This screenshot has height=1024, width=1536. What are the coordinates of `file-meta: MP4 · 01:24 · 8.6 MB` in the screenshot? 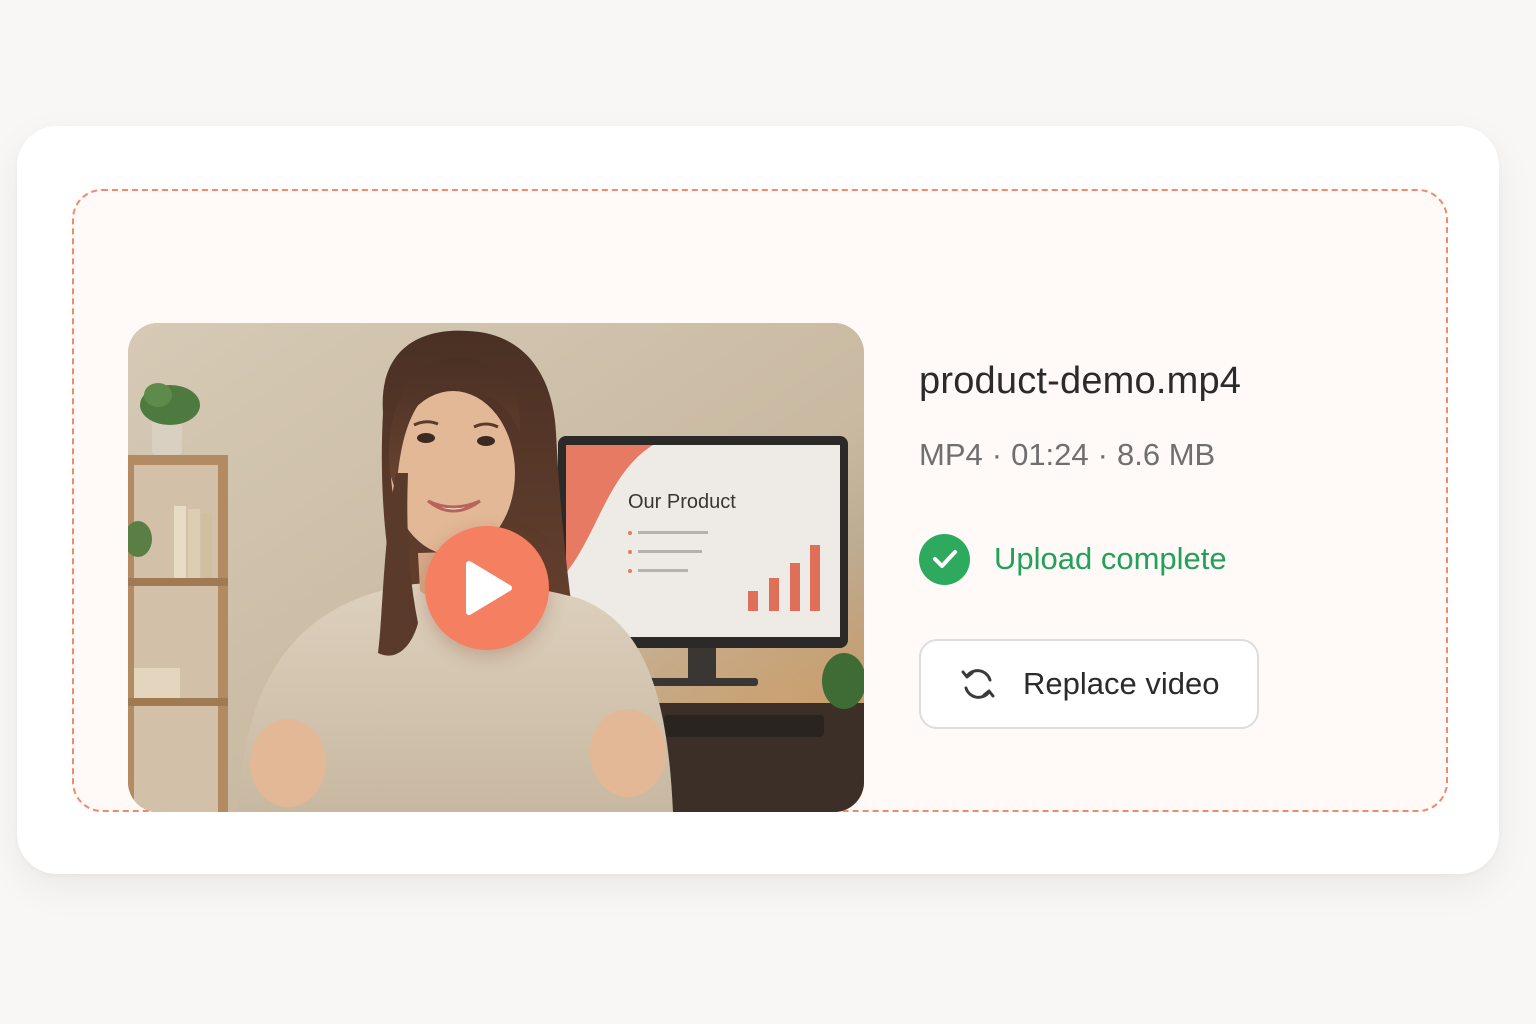 It's located at (1159, 455).